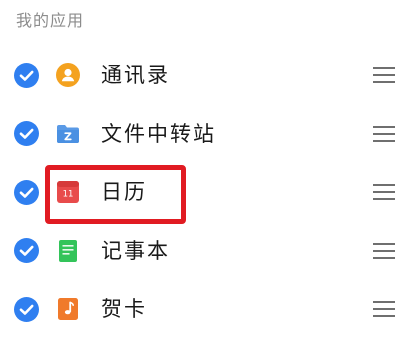 The width and height of the screenshot is (400, 340). What do you see at coordinates (68, 75) in the screenshot?
I see `contacts-icon` at bounding box center [68, 75].